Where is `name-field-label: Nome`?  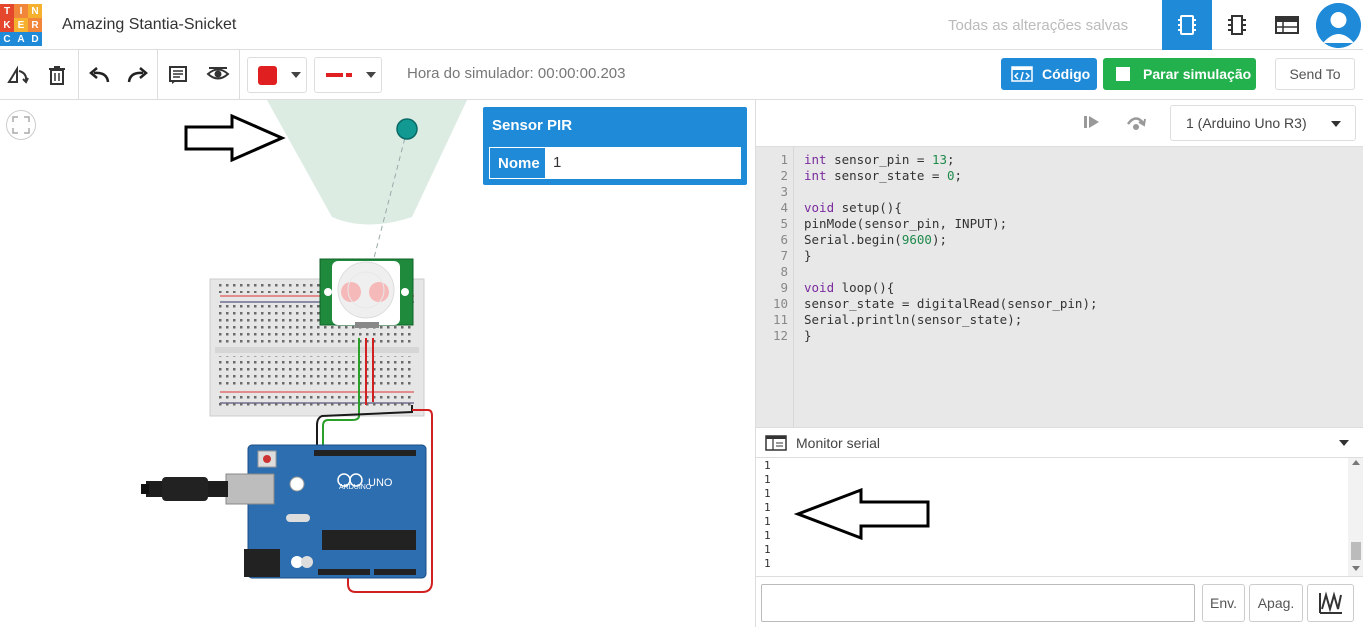
name-field-label: Nome is located at coordinates (519, 163).